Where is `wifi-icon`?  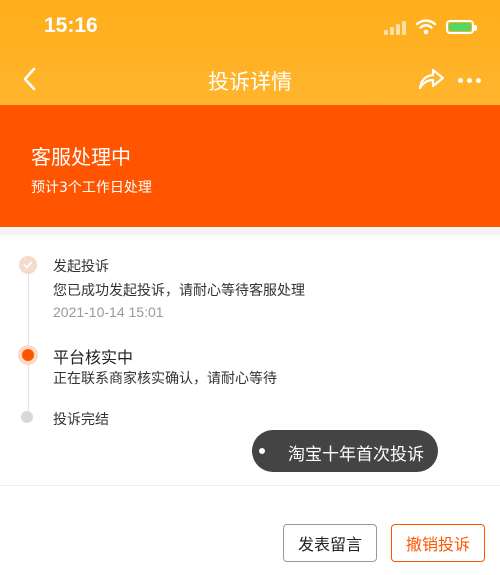
wifi-icon is located at coordinates (426, 27).